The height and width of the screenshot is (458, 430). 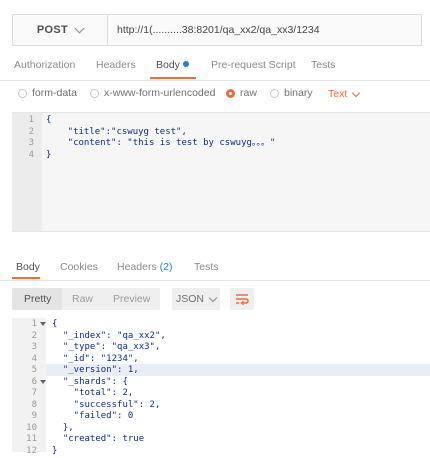 I want to click on view-raw-button: Raw, so click(x=82, y=299).